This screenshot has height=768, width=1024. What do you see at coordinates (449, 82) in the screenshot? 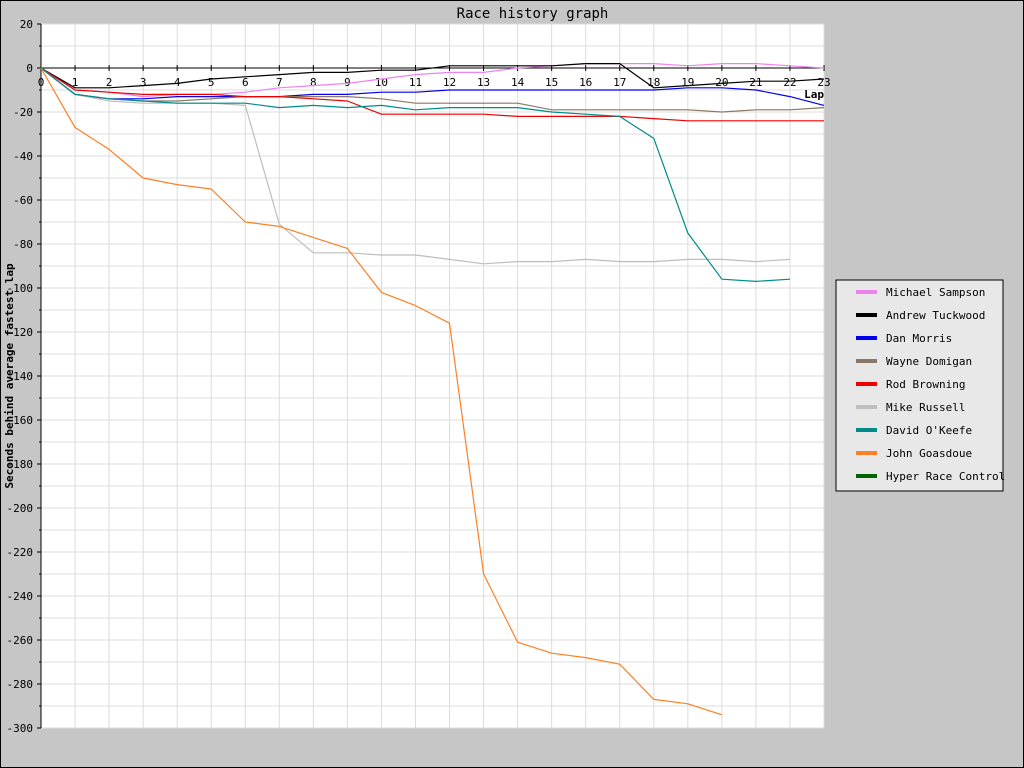
I see `x-tick-label: 12` at bounding box center [449, 82].